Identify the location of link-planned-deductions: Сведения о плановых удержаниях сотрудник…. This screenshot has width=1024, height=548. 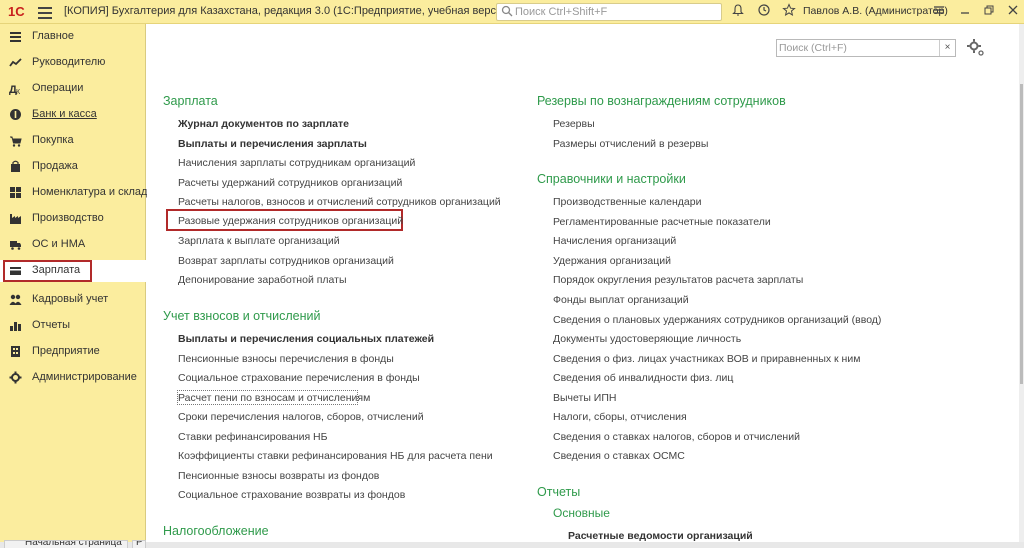
(717, 320).